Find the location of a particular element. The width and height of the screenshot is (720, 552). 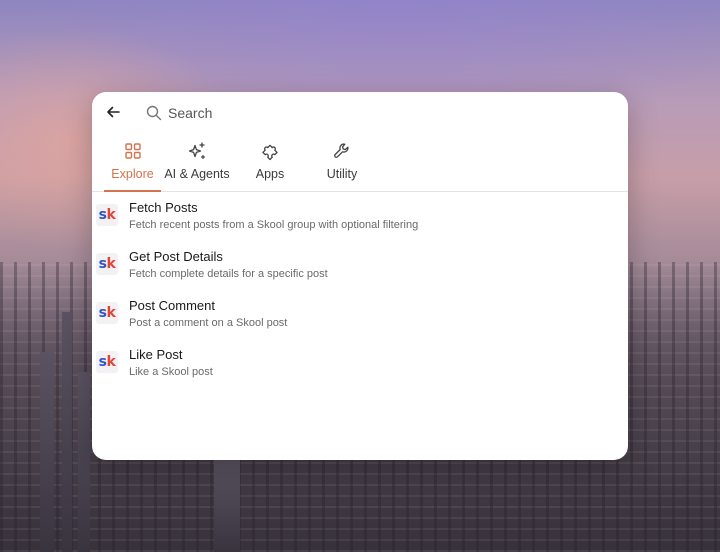

category-tabs: Explore AI & Agents Apps Utility is located at coordinates (360, 163).